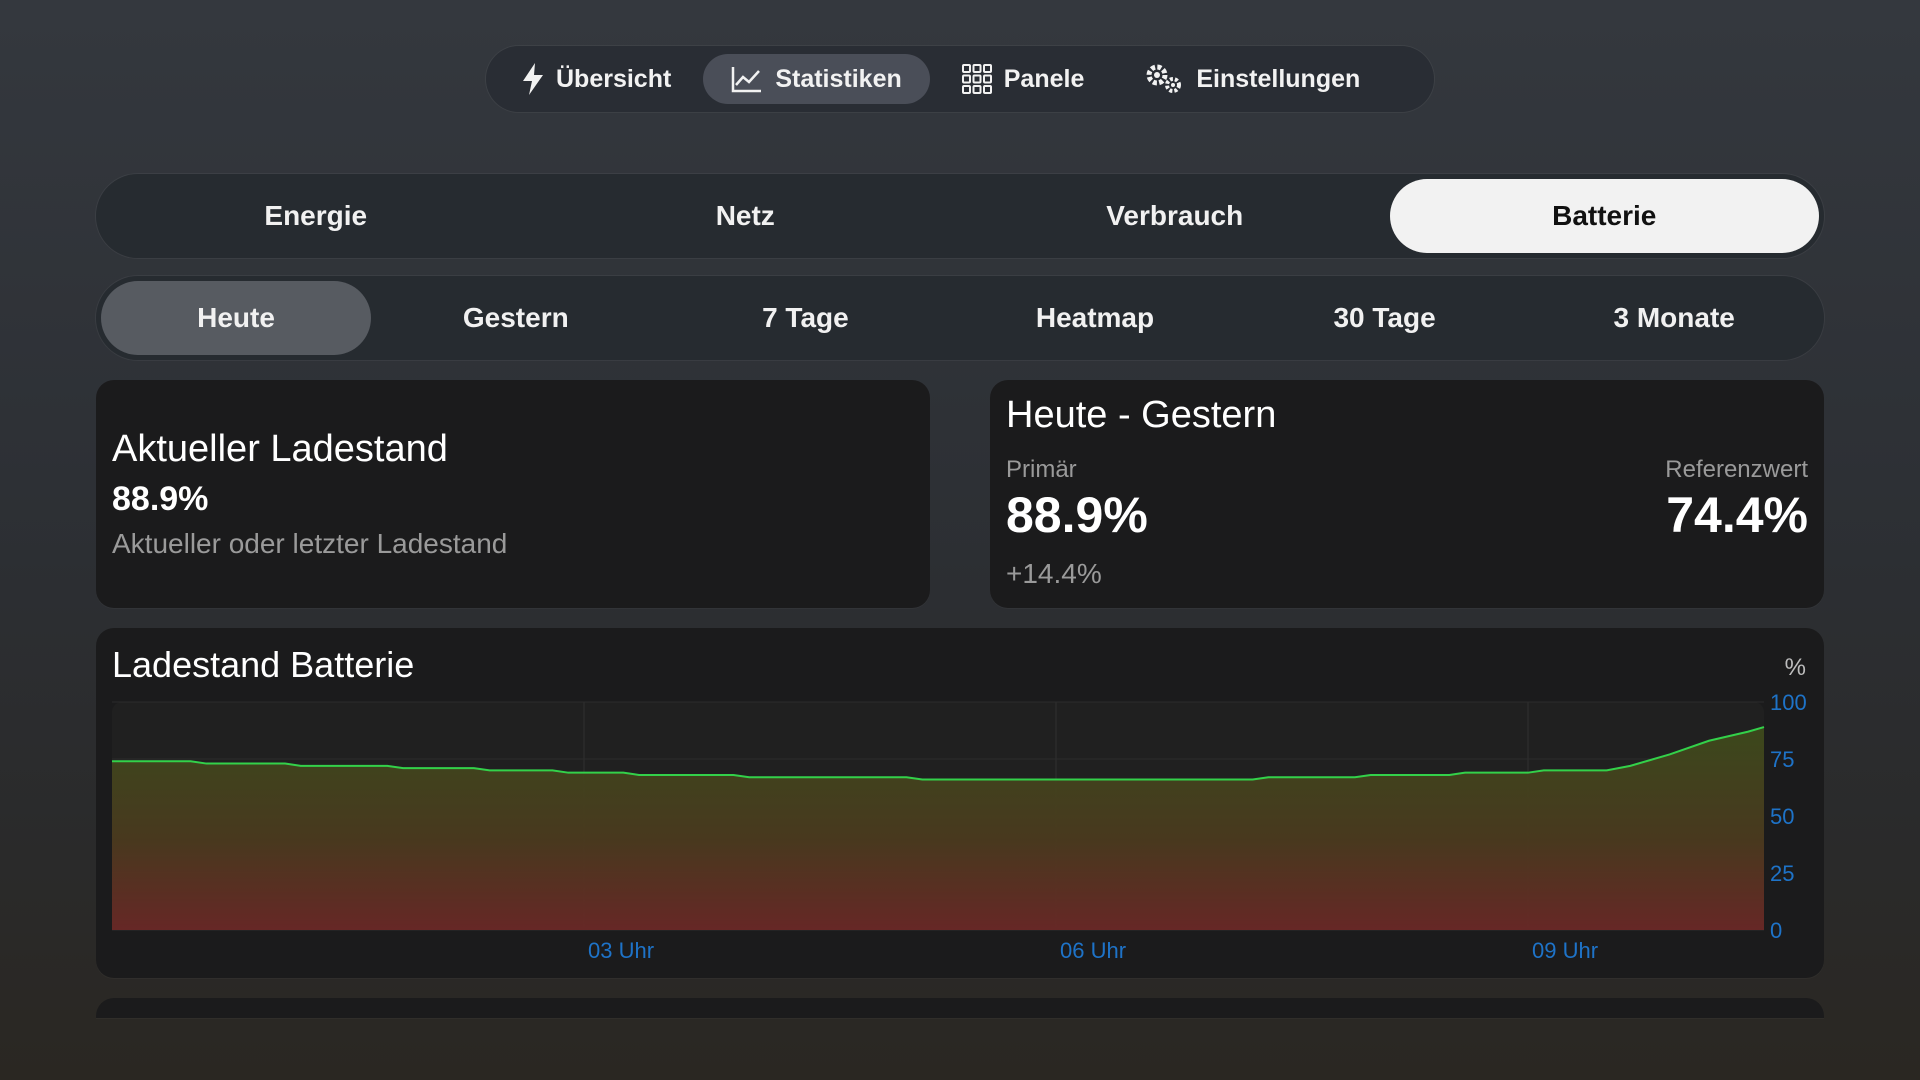 This screenshot has width=1920, height=1080. Describe the element at coordinates (516, 318) in the screenshot. I see `range-gestern: Gestern` at that location.